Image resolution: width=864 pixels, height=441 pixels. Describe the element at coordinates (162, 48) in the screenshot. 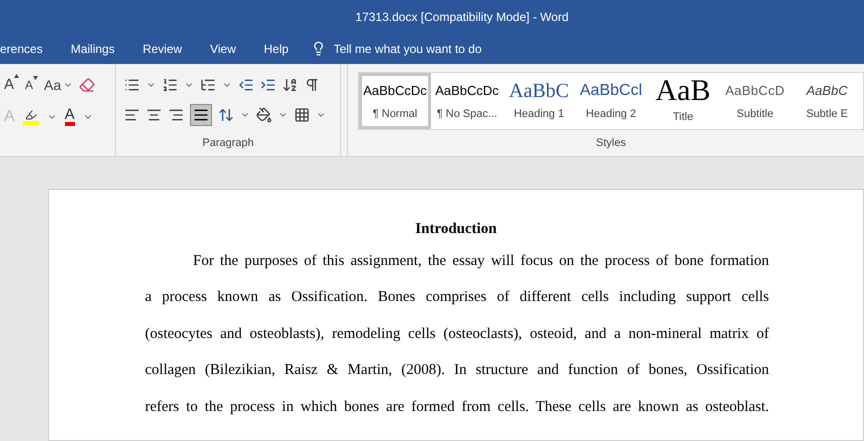

I see `ribbon-tab: Review` at that location.